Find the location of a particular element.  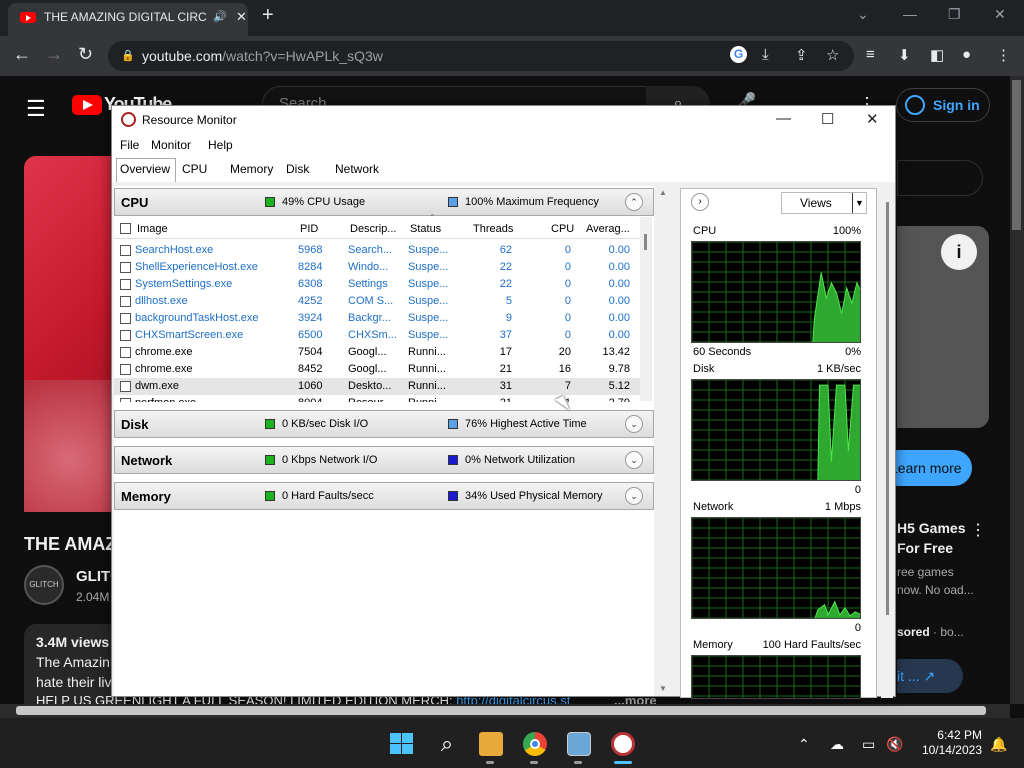

sign-in-button: Sign in is located at coordinates (943, 105).